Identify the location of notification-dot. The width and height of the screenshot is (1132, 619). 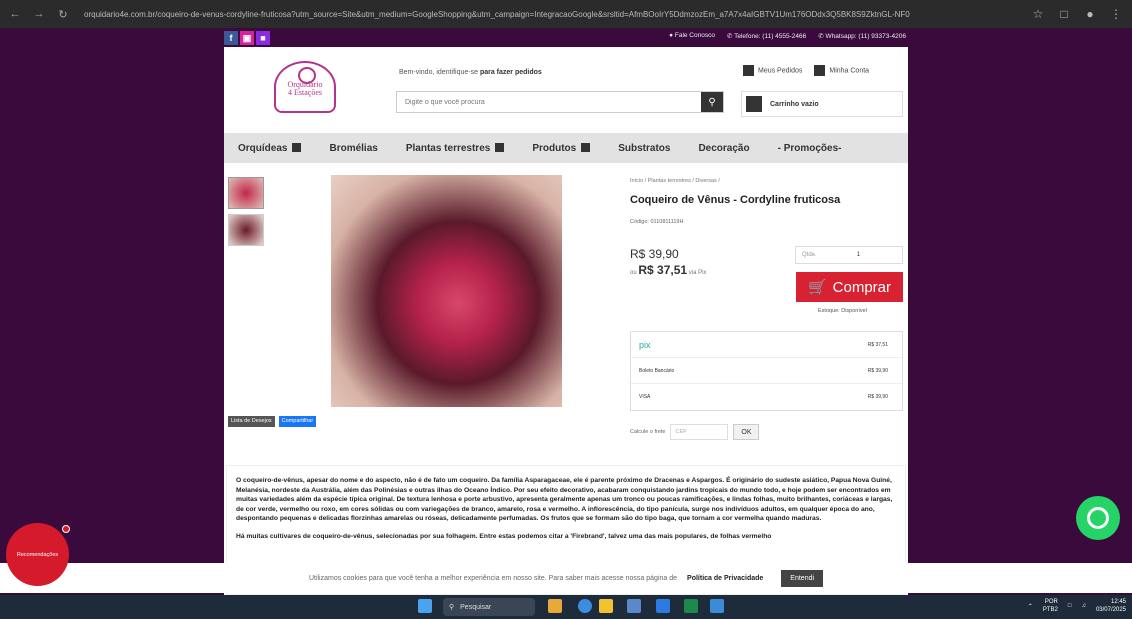
(66, 529).